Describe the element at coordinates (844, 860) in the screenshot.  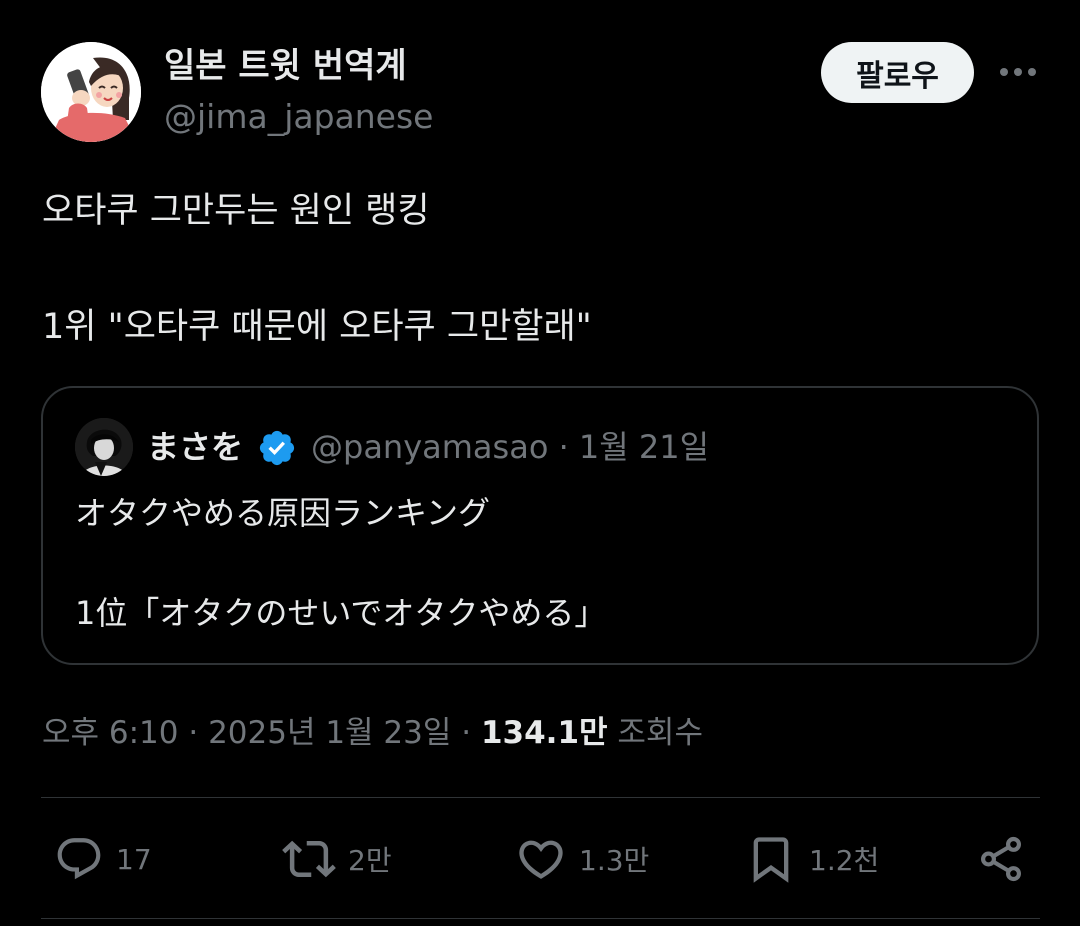
I see `bookmark-count: 1.2천` at that location.